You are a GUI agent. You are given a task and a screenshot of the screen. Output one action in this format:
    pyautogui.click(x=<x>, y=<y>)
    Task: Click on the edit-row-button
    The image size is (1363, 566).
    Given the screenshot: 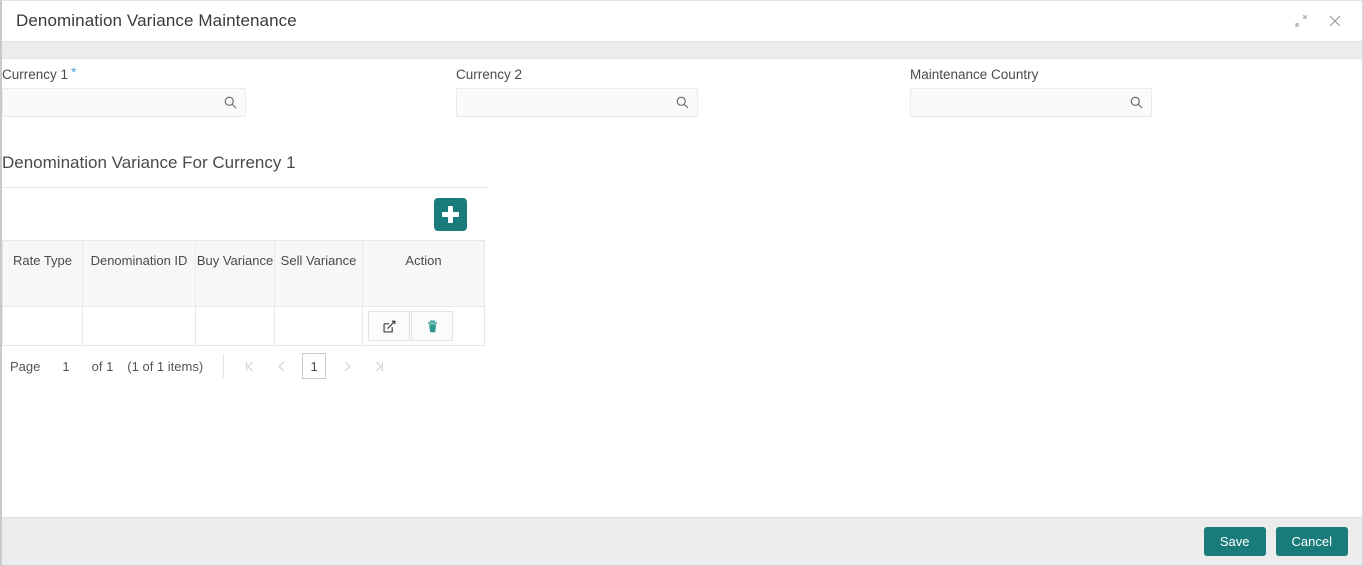 What is the action you would take?
    pyautogui.click(x=389, y=326)
    